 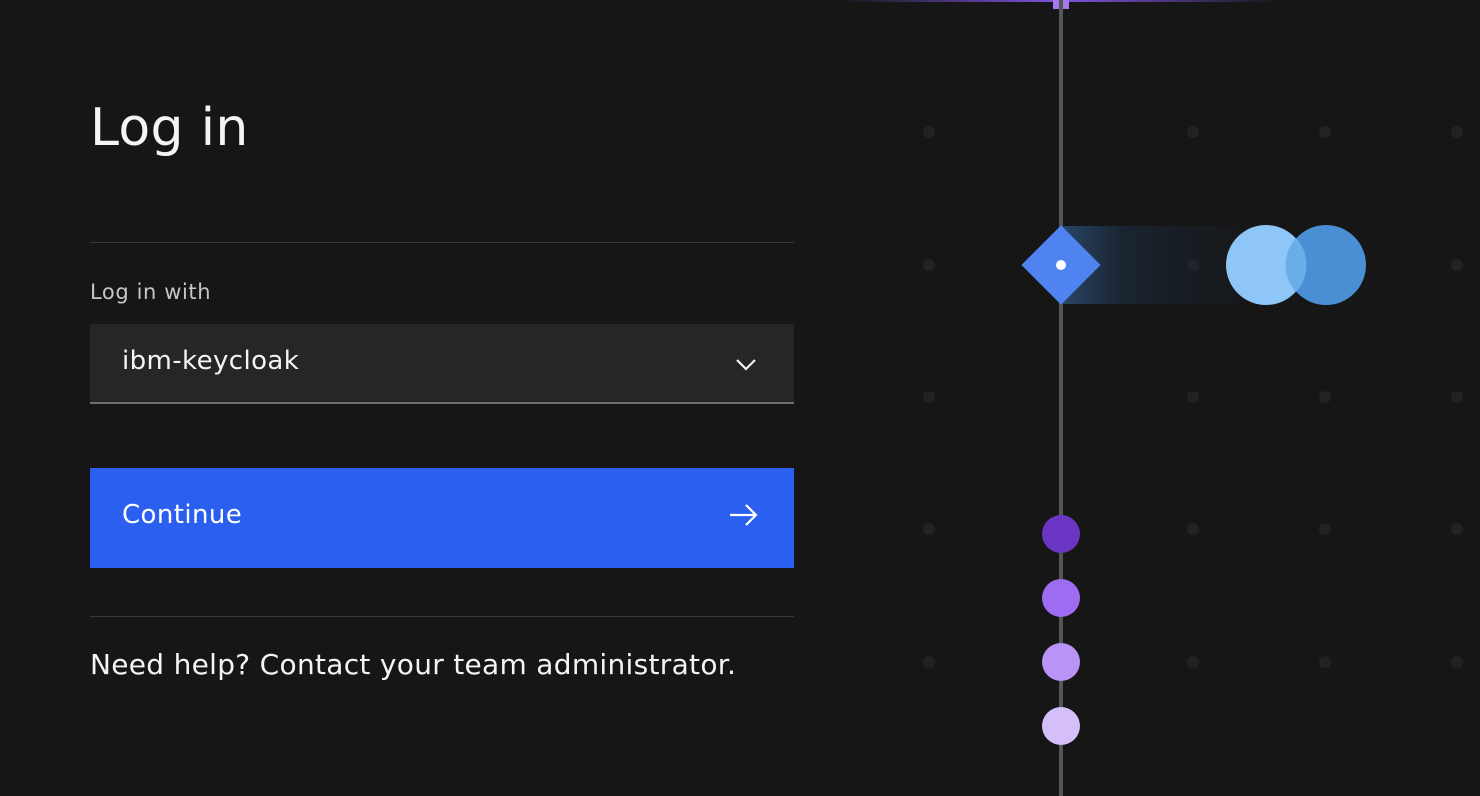 What do you see at coordinates (442, 364) in the screenshot?
I see `login-method-select: ibm-keycloak` at bounding box center [442, 364].